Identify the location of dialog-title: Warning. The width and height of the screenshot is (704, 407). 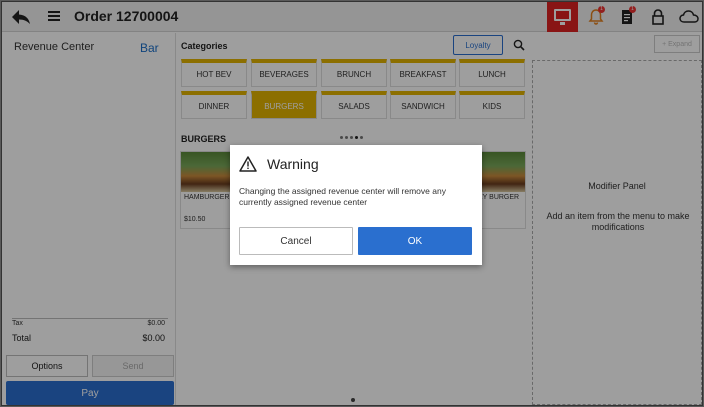
(293, 164).